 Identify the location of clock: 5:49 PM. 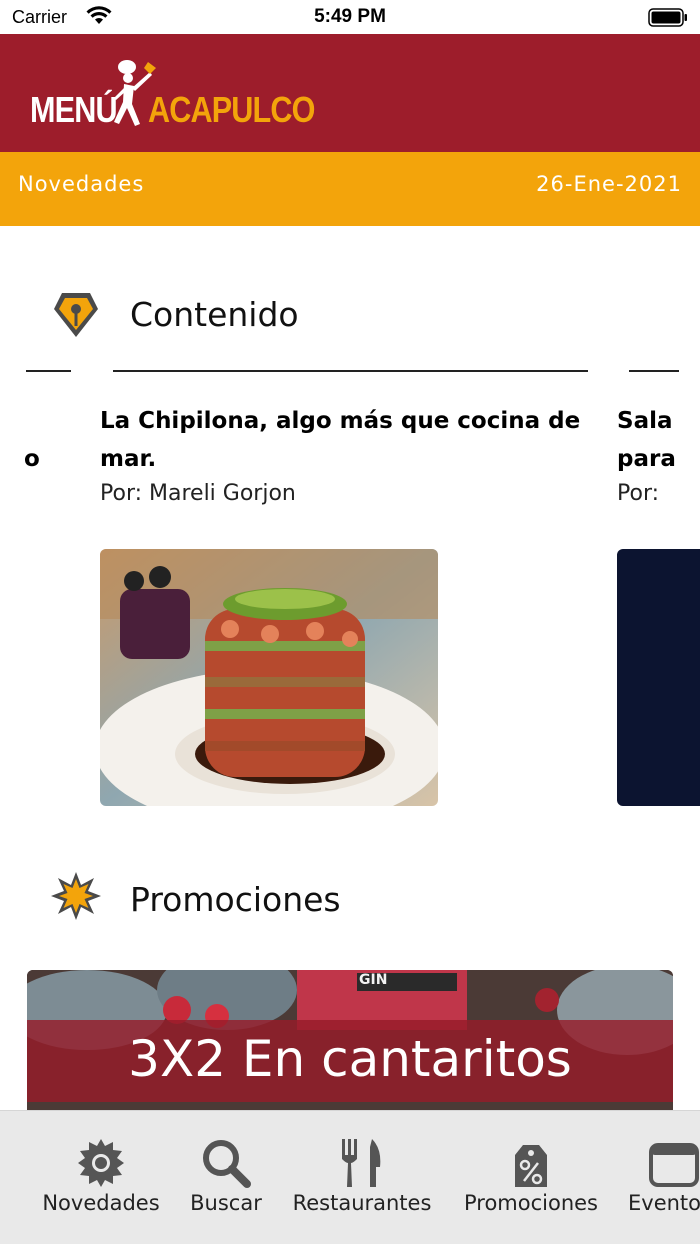
(350, 16).